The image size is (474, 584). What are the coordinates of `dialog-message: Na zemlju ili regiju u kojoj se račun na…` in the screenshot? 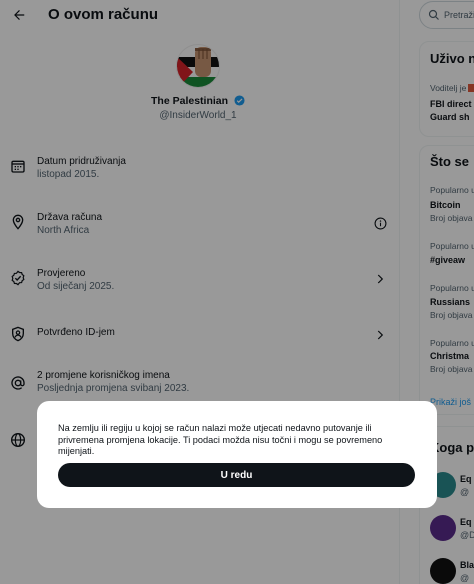 It's located at (220, 439).